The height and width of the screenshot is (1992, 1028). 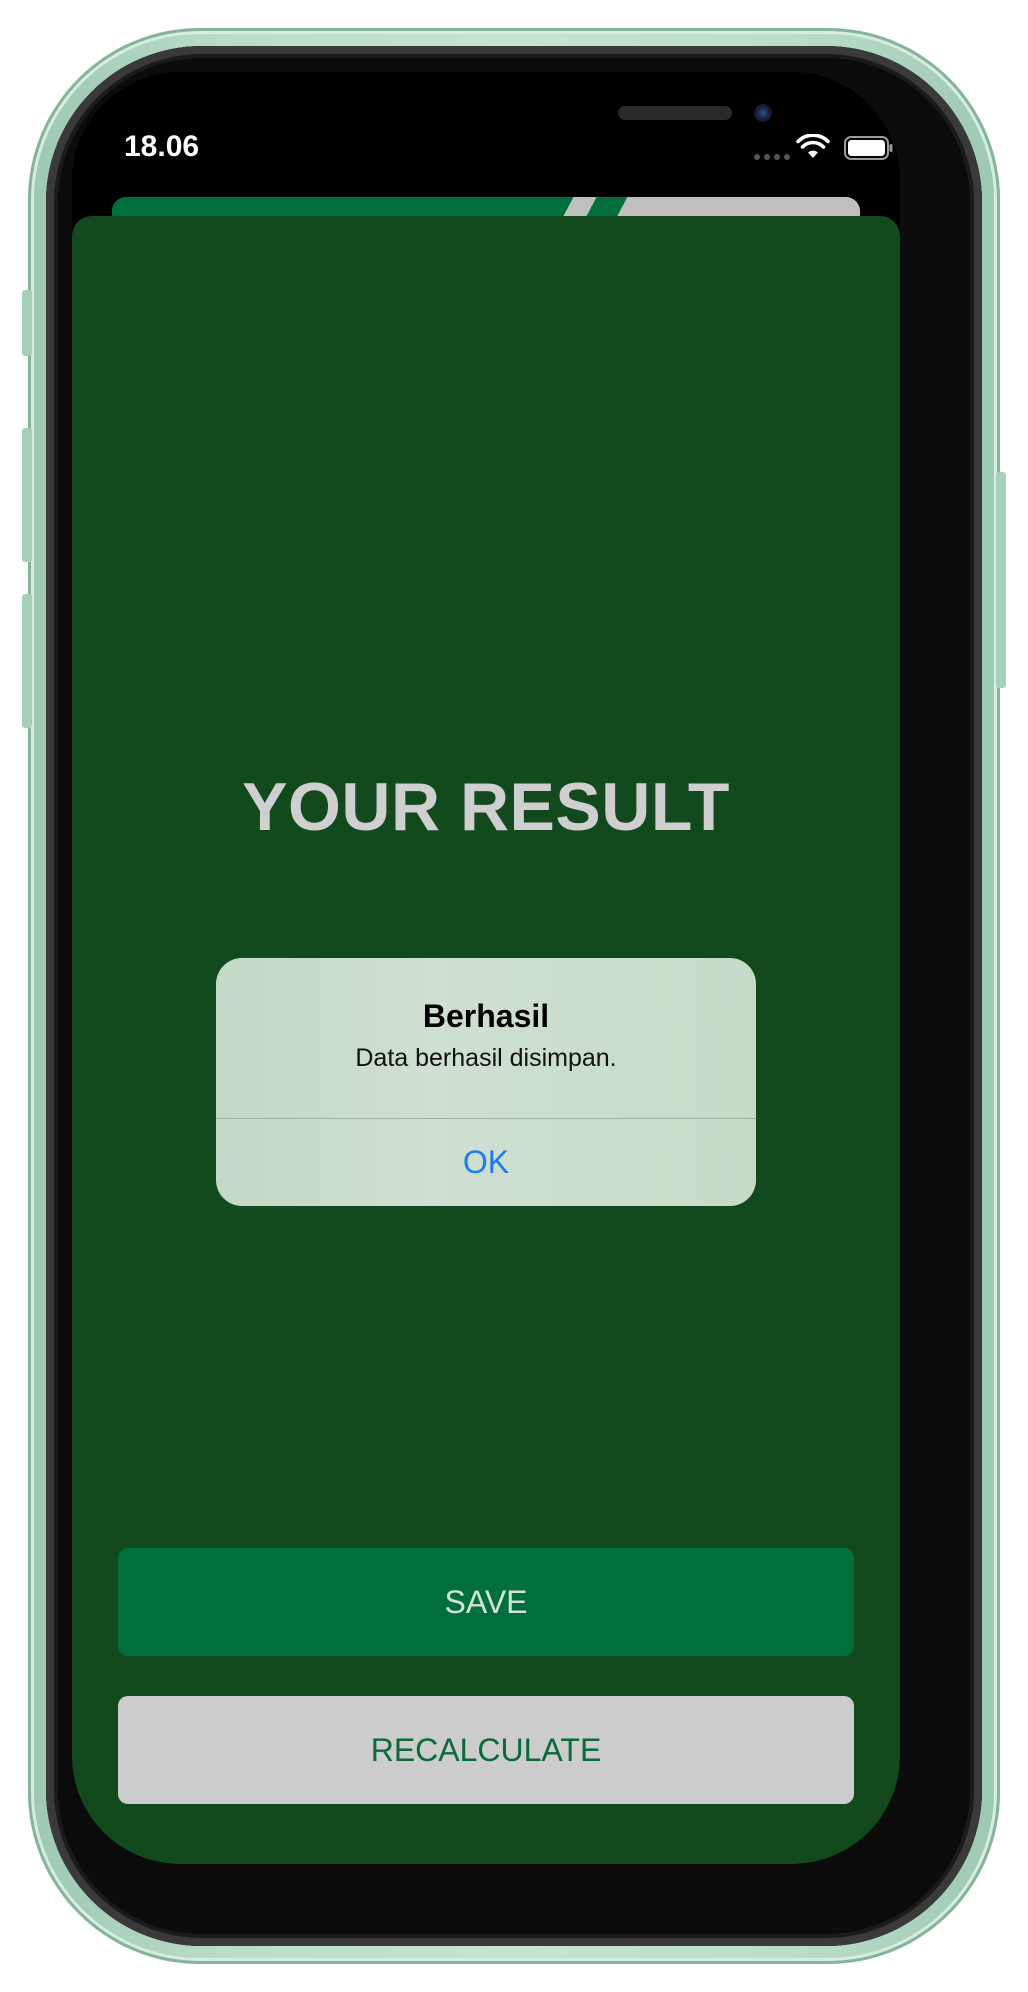 I want to click on signal-dots-icon, so click(x=772, y=157).